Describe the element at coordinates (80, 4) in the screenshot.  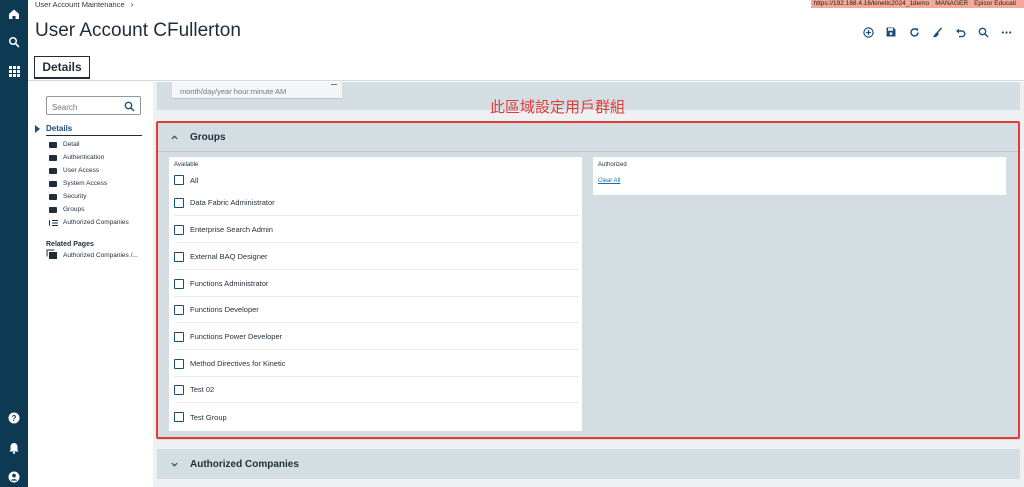
I see `breadcrumb-link: User Account Maintenance` at that location.